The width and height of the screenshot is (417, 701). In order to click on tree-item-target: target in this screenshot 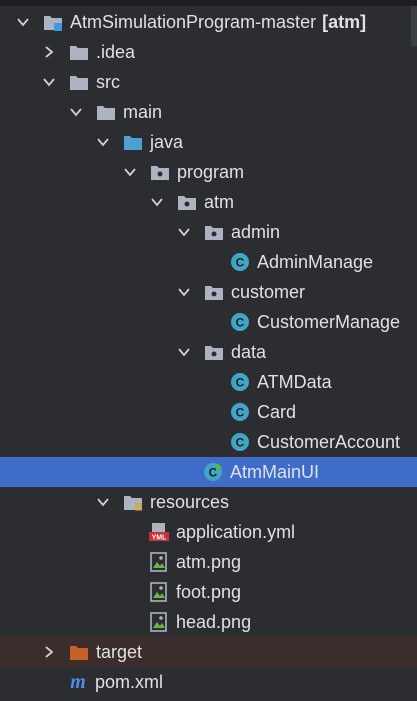, I will do `click(208, 652)`.